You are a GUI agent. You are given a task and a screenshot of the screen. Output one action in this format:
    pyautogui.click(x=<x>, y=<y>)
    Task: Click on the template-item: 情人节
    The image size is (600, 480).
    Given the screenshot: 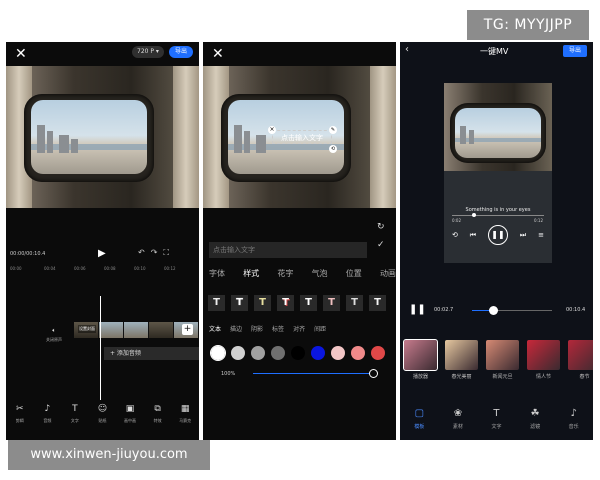 What is the action you would take?
    pyautogui.click(x=543, y=360)
    